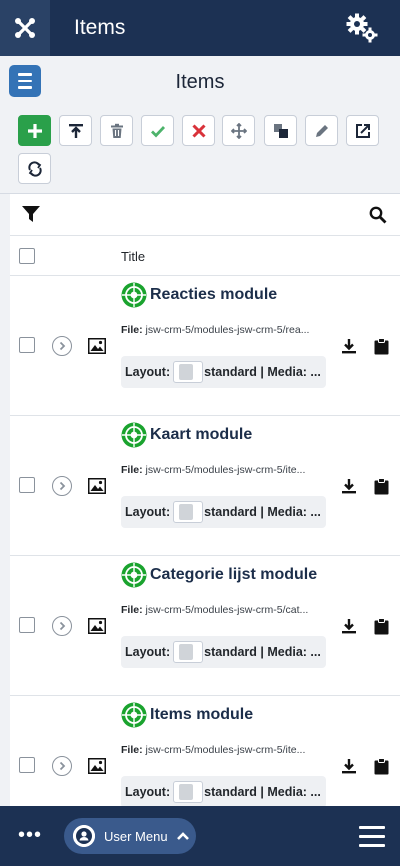 The height and width of the screenshot is (866, 400). I want to click on left-gutter, so click(5, 500).